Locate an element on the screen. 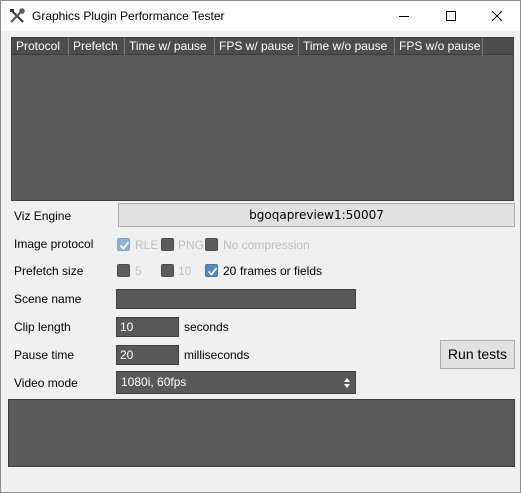  column-header-fps-without-pause: FPS w/o pause is located at coordinates (439, 46).